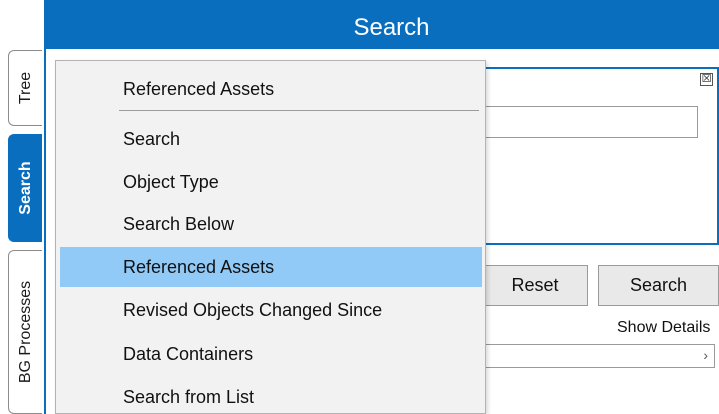 Image resolution: width=719 pixels, height=414 pixels. I want to click on tab-bg-processes-label: BG Processes, so click(25, 332).